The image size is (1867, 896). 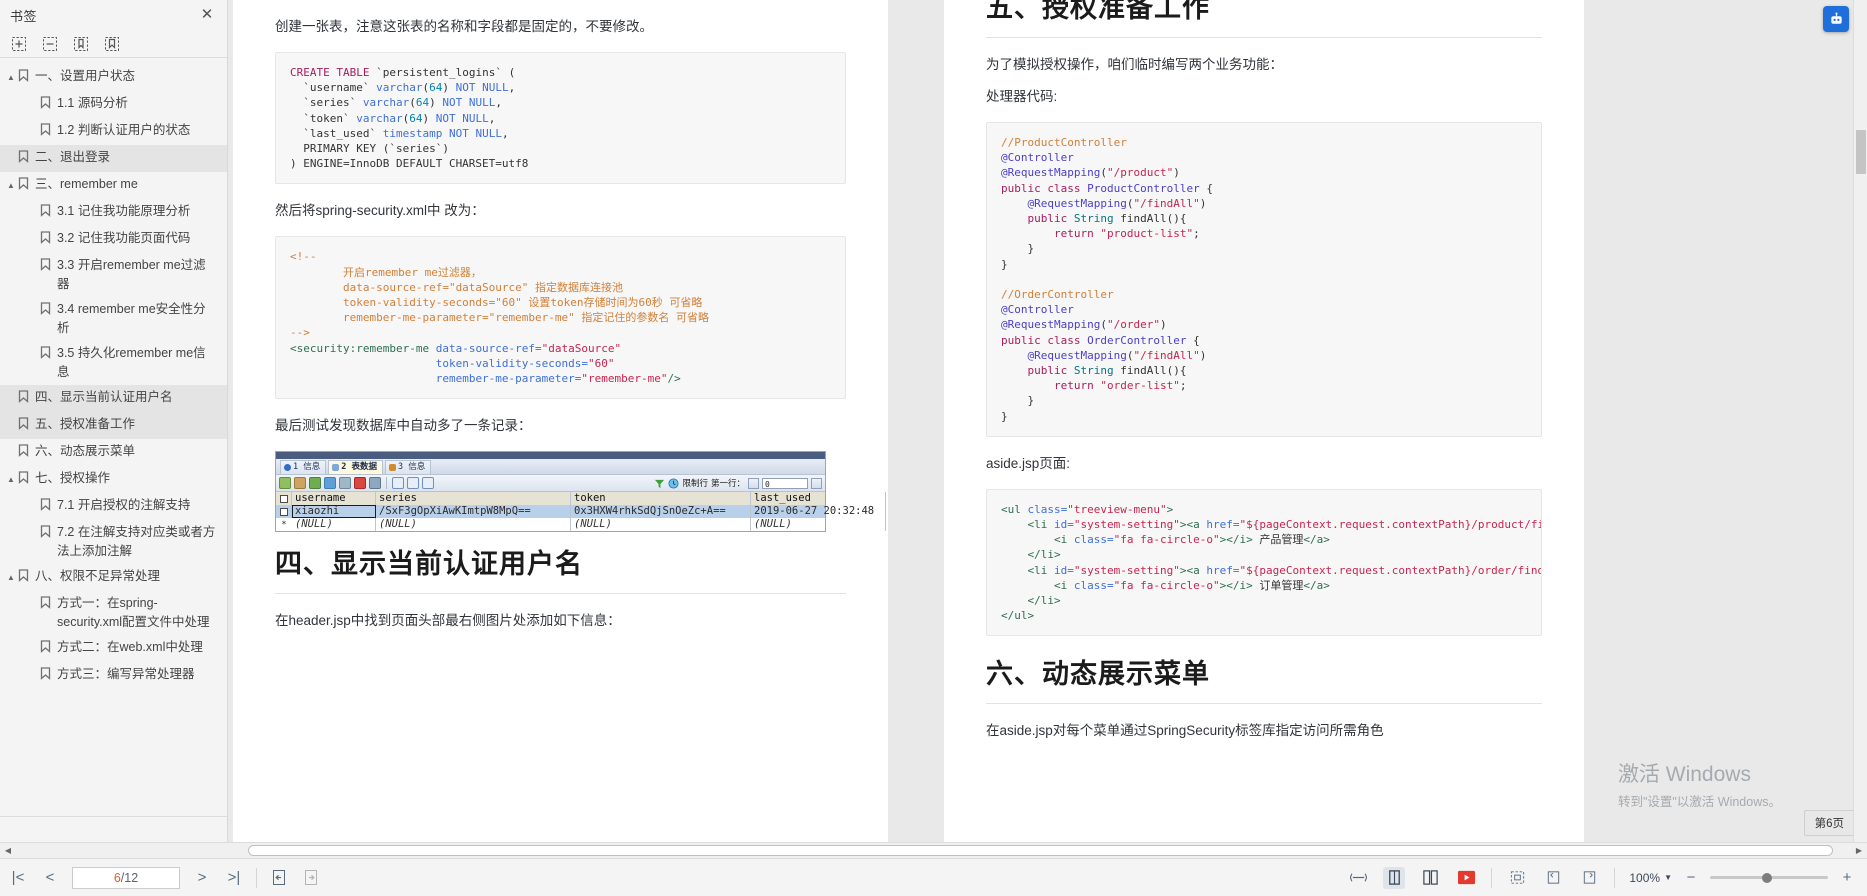 I want to click on bookmark-item: ▲五、授权准备工作, so click(x=113, y=425).